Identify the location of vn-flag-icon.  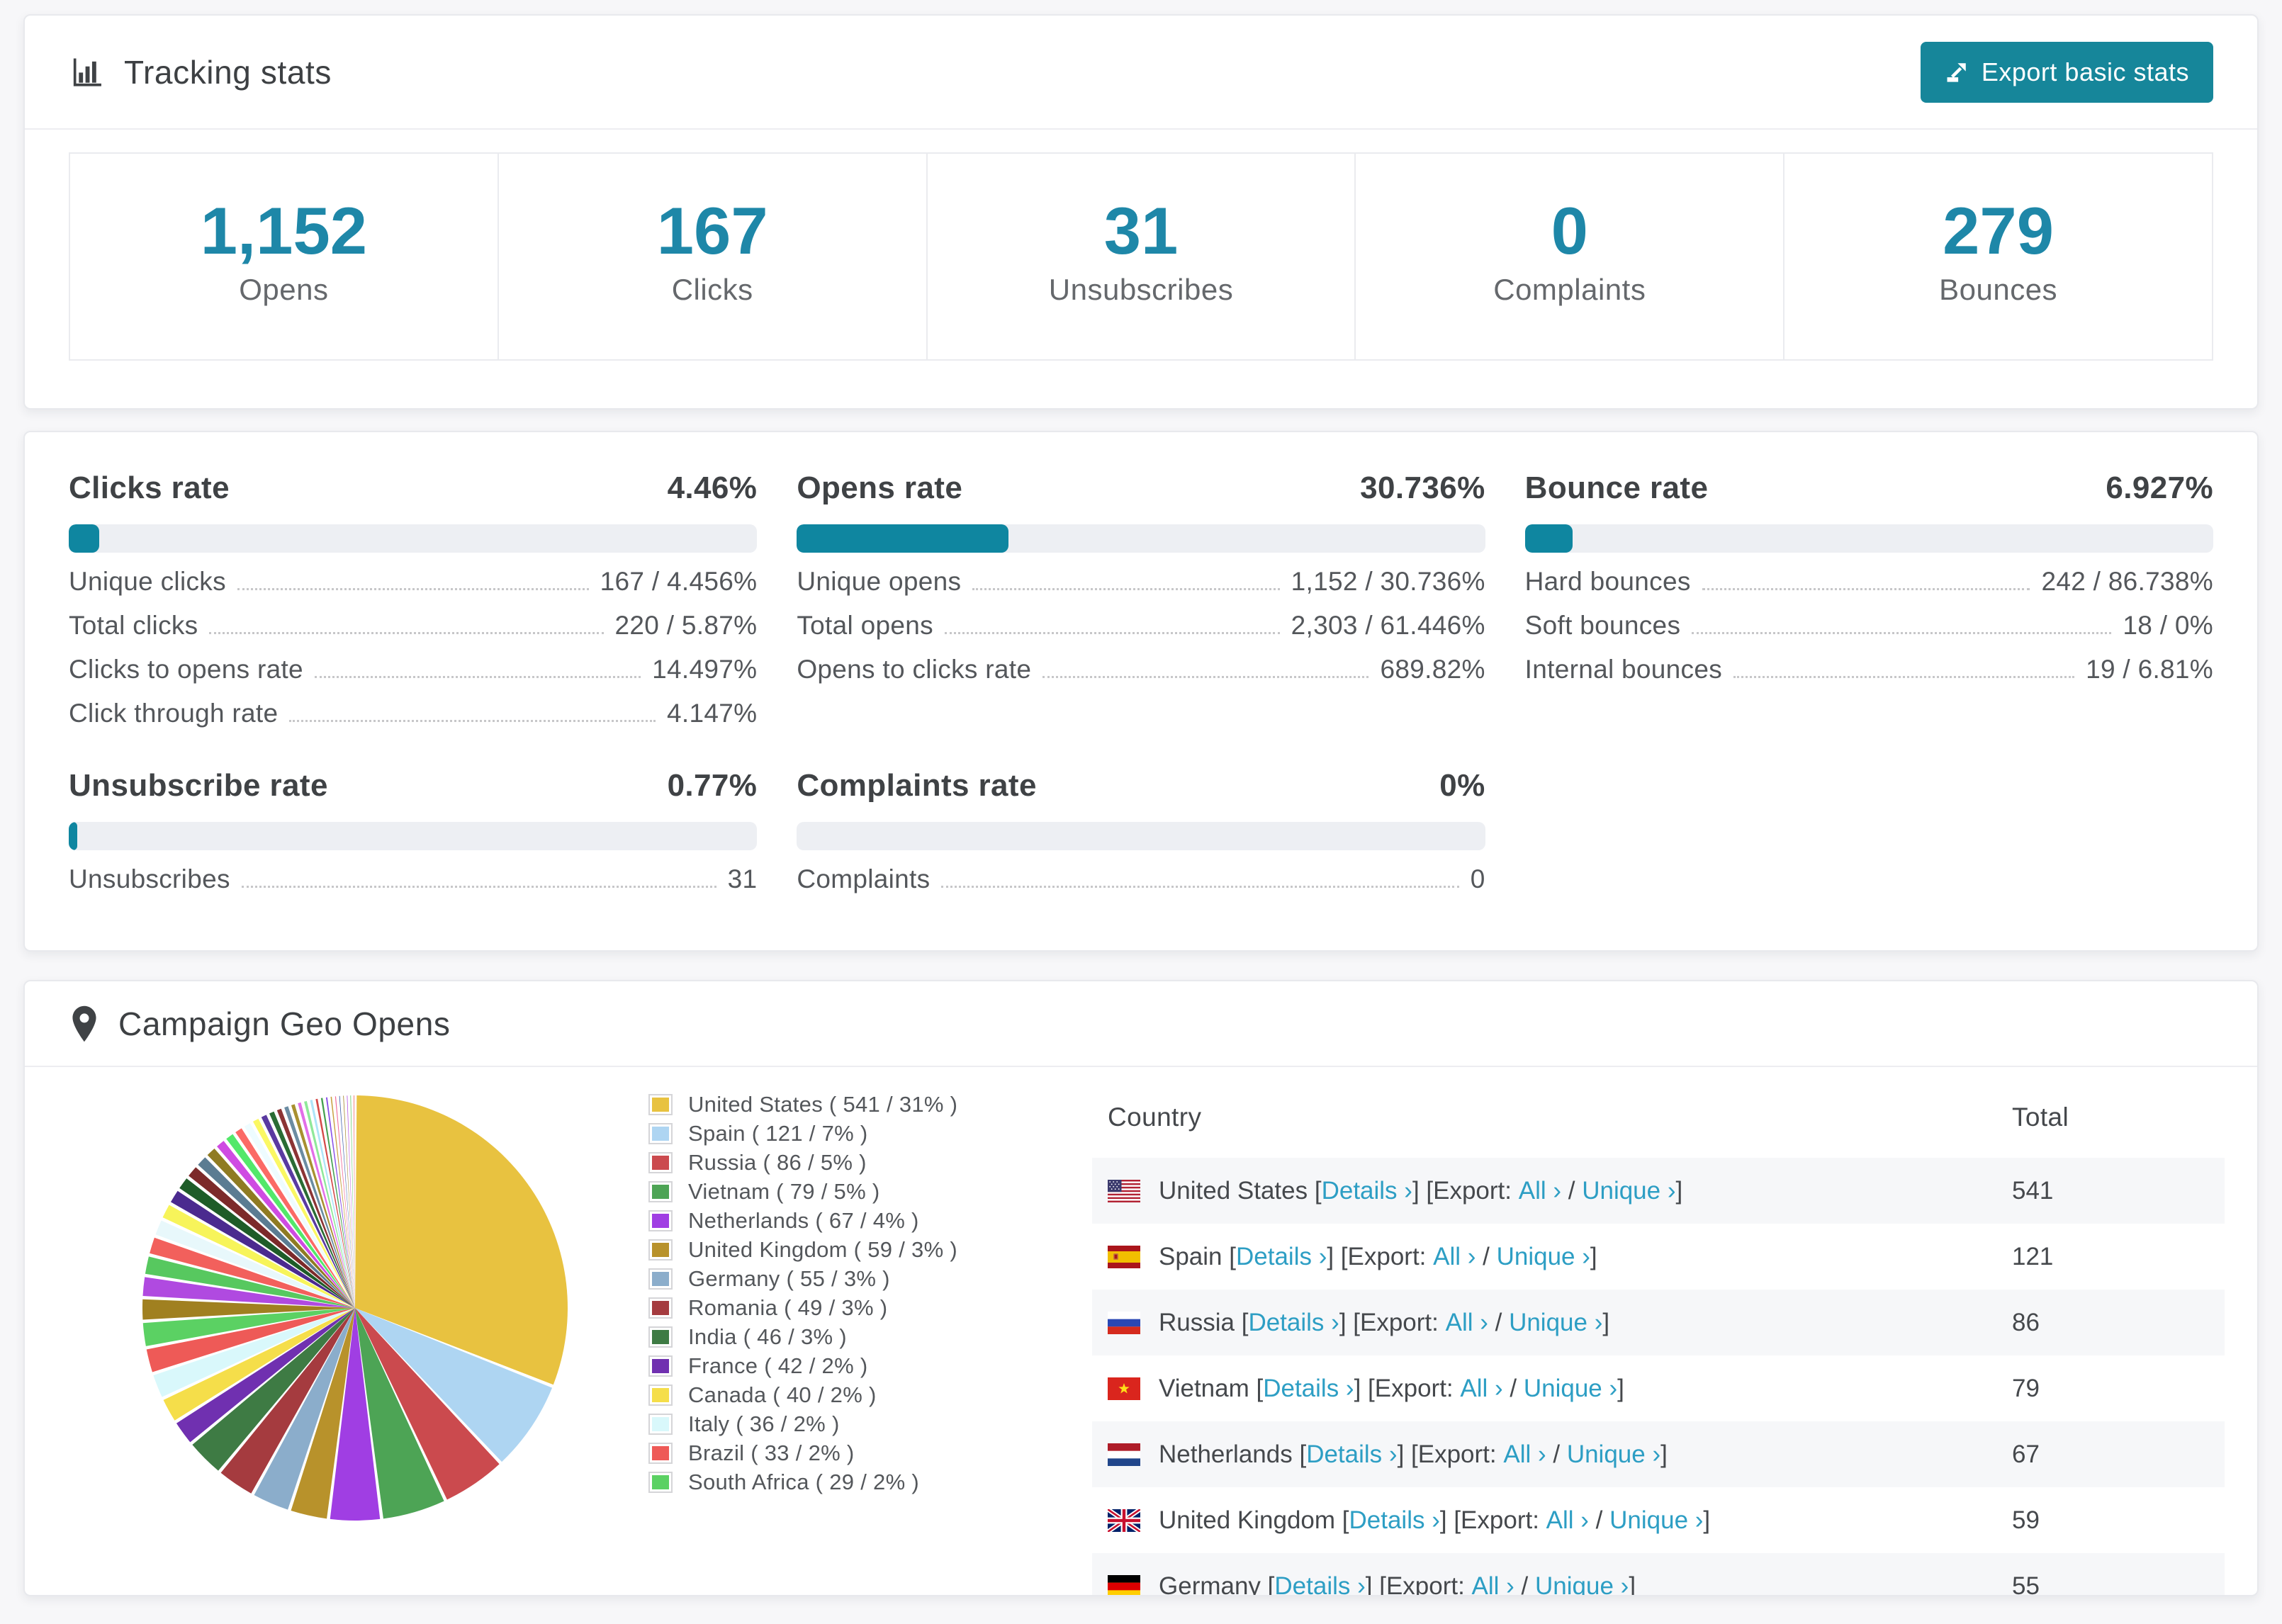
(1124, 1389).